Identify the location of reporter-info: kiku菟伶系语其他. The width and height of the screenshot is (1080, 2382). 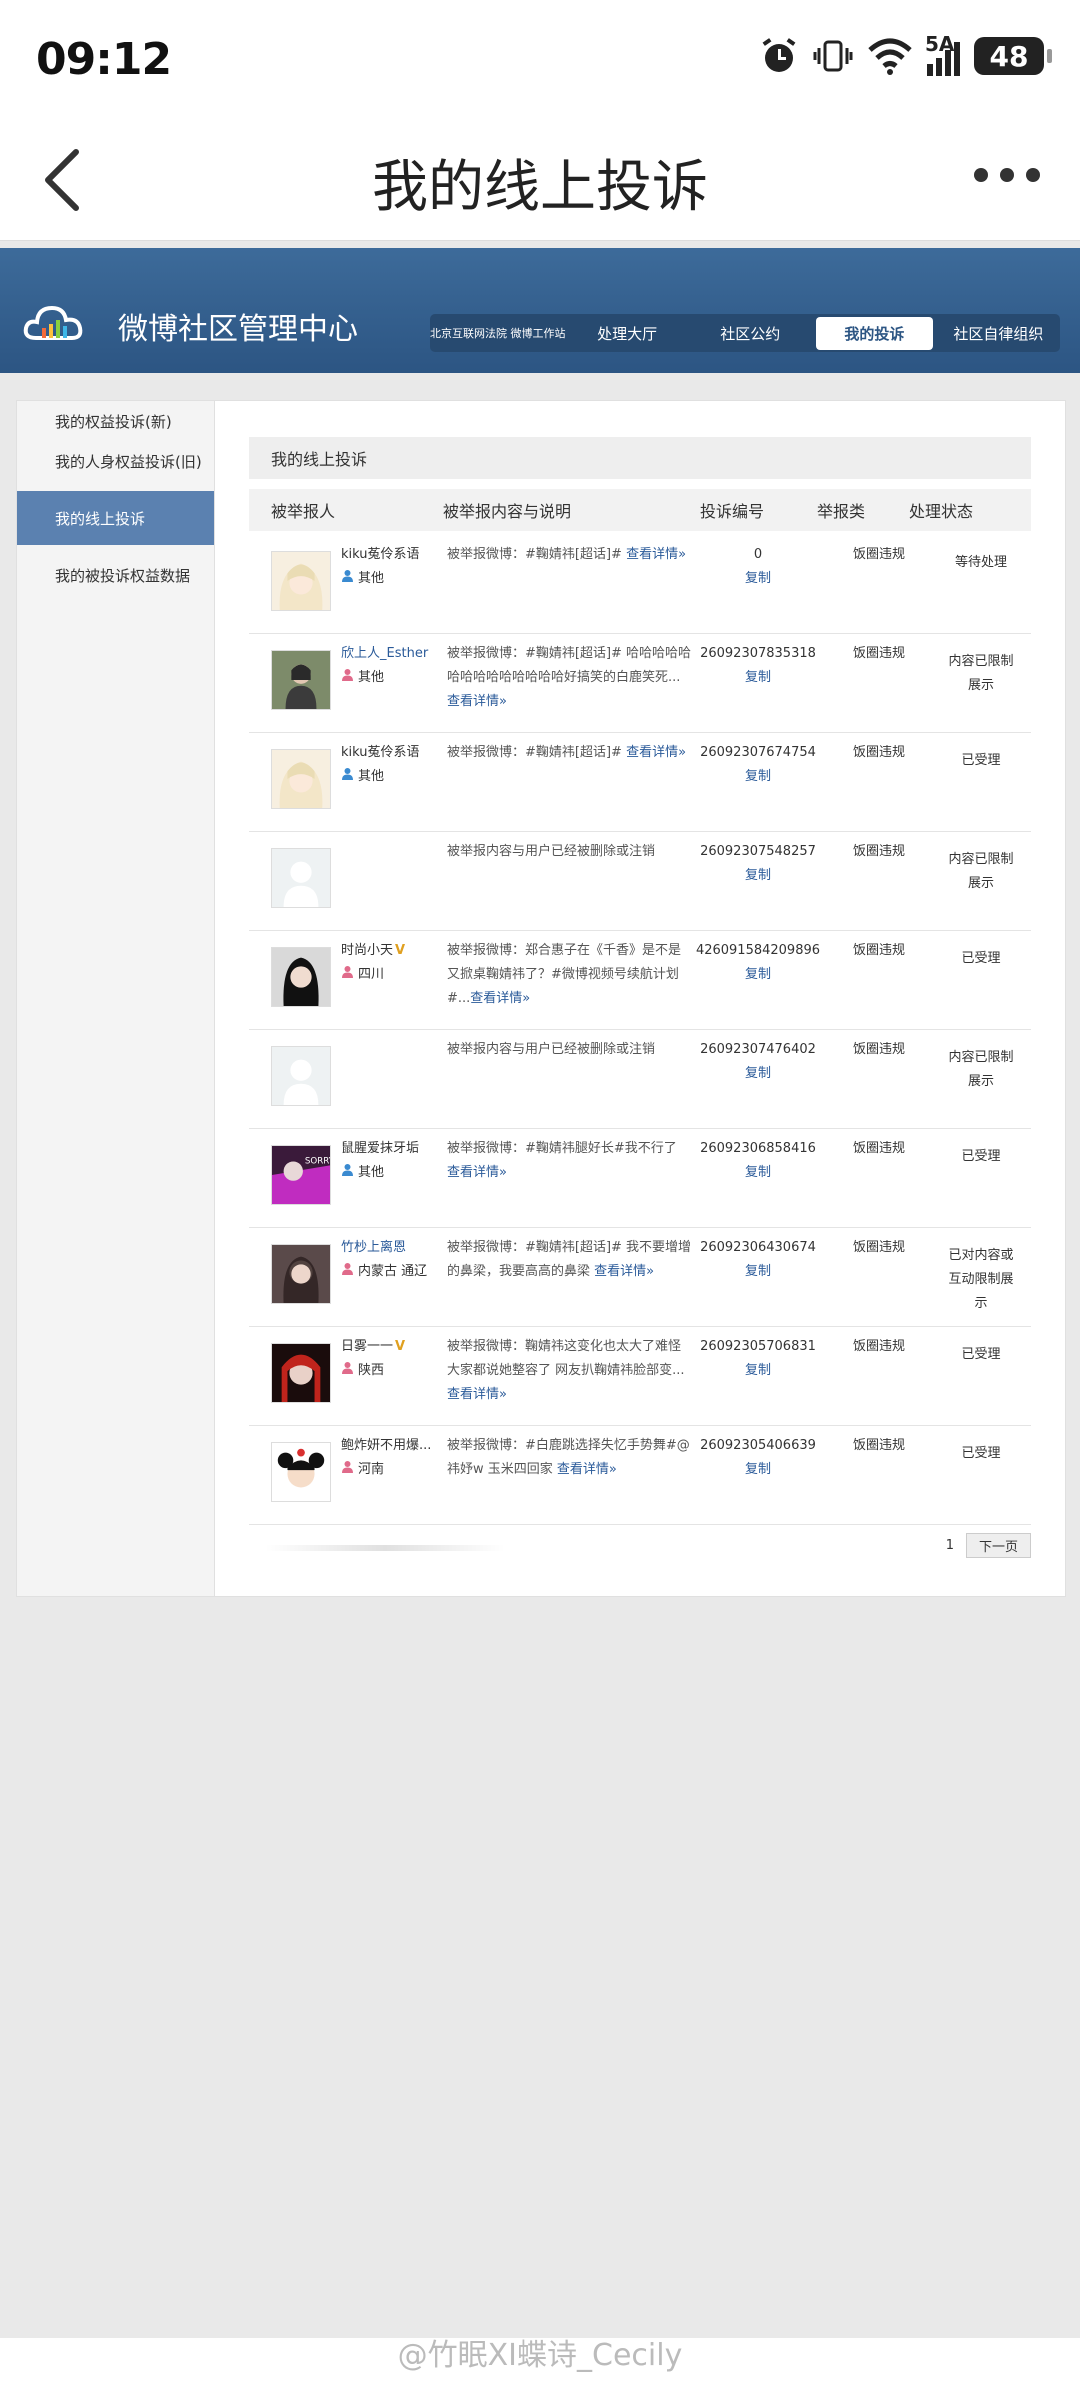
(386, 567).